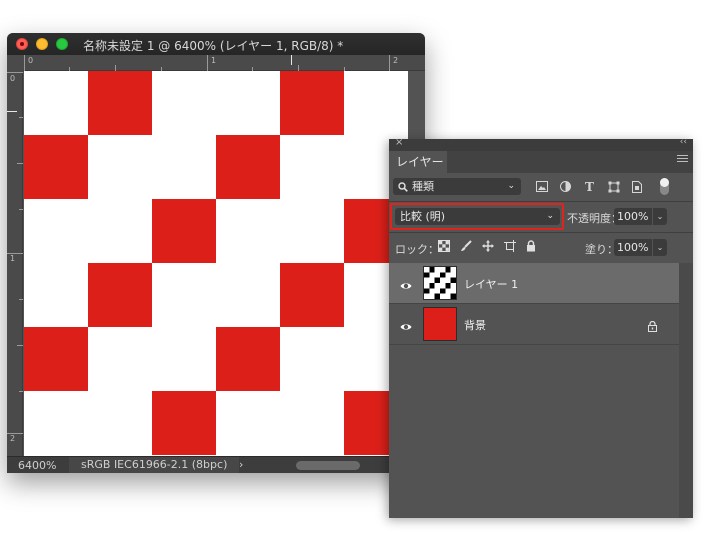  Describe the element at coordinates (224, 63) in the screenshot. I see `horizontal-ruler: 0 1 2` at that location.